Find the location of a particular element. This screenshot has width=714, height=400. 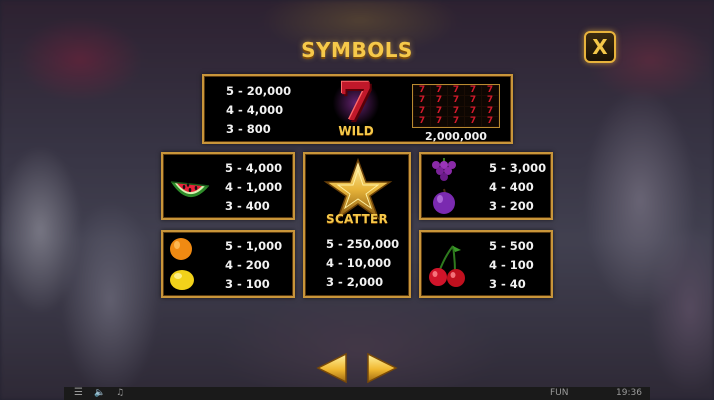

arrow-left-icon is located at coordinates (331, 368).